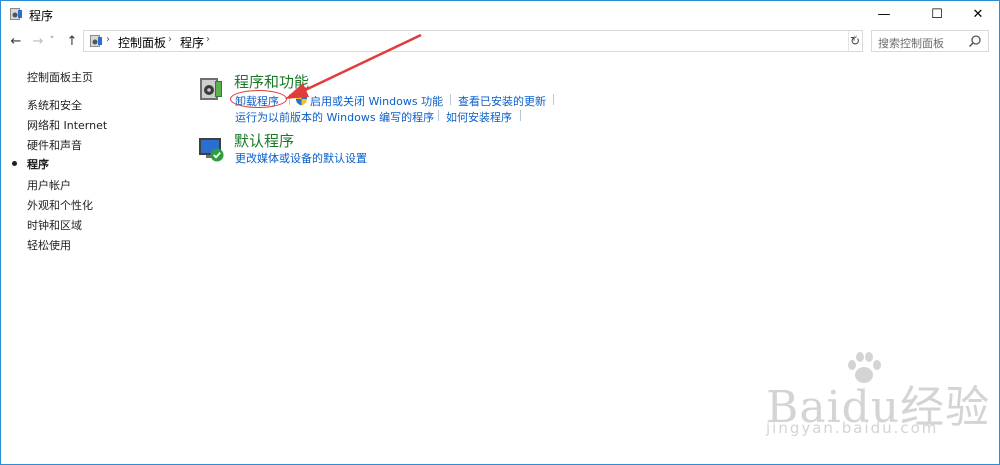 This screenshot has height=465, width=1000. I want to click on refresh-button: ↻, so click(855, 41).